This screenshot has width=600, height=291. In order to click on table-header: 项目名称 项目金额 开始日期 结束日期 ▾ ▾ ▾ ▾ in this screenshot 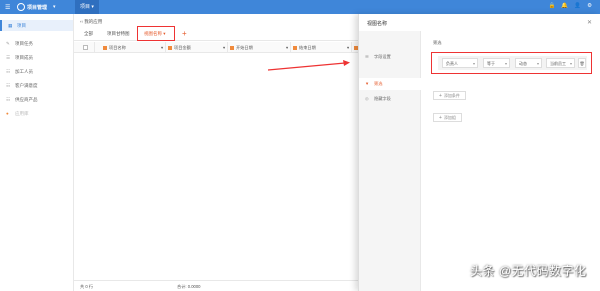, I will do `click(219, 47)`.